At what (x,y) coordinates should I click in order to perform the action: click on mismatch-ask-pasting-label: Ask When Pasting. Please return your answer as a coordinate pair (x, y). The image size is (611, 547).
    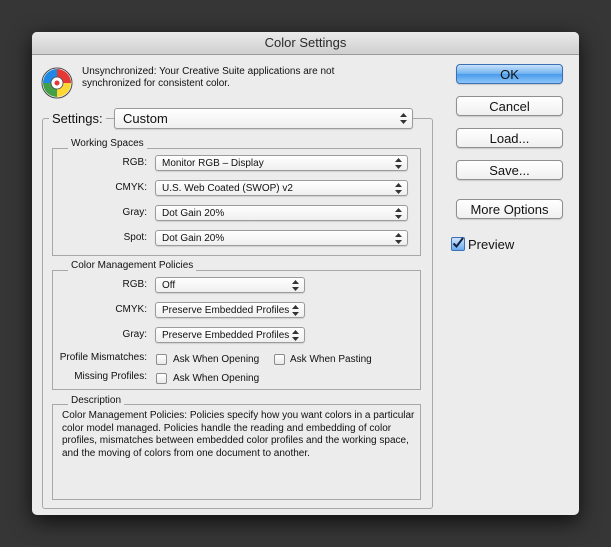
    Looking at the image, I should click on (331, 359).